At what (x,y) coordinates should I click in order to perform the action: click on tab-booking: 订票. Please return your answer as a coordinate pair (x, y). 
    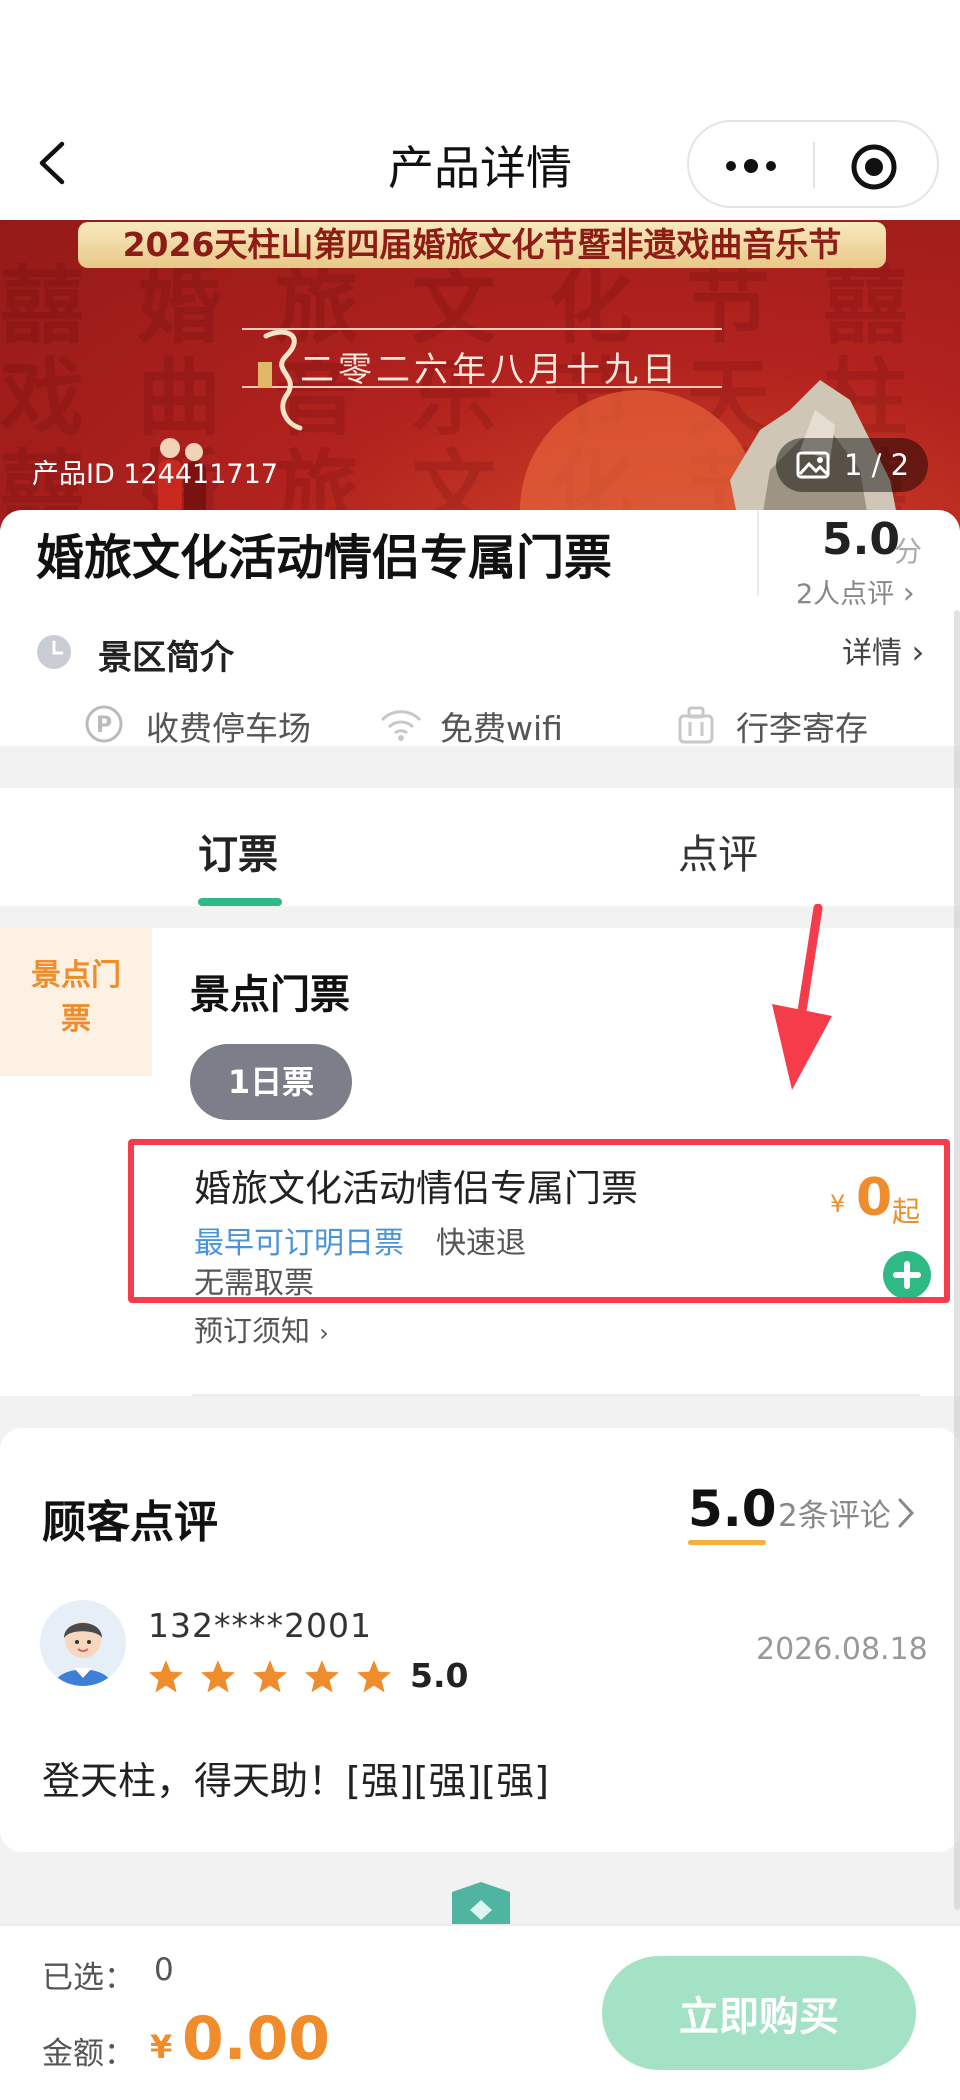
    Looking at the image, I should click on (238, 851).